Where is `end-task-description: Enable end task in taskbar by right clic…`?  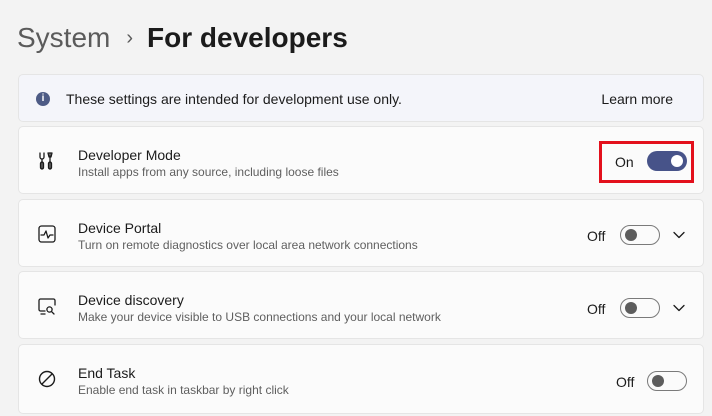
end-task-description: Enable end task in taskbar by right clic… is located at coordinates (183, 390).